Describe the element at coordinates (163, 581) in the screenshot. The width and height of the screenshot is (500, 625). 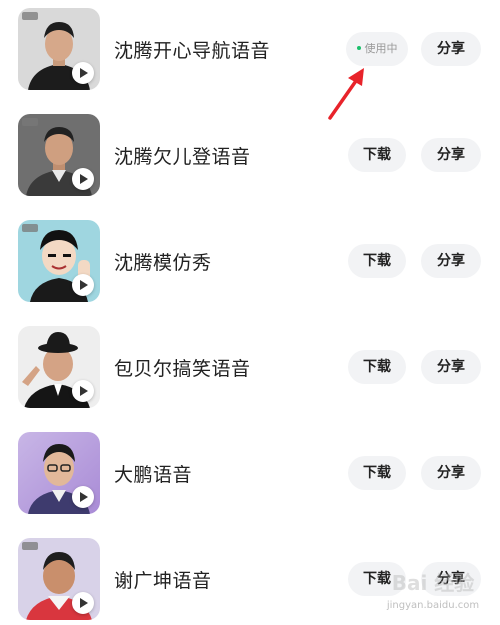
I see `voice-title: 谢广坤语音` at that location.